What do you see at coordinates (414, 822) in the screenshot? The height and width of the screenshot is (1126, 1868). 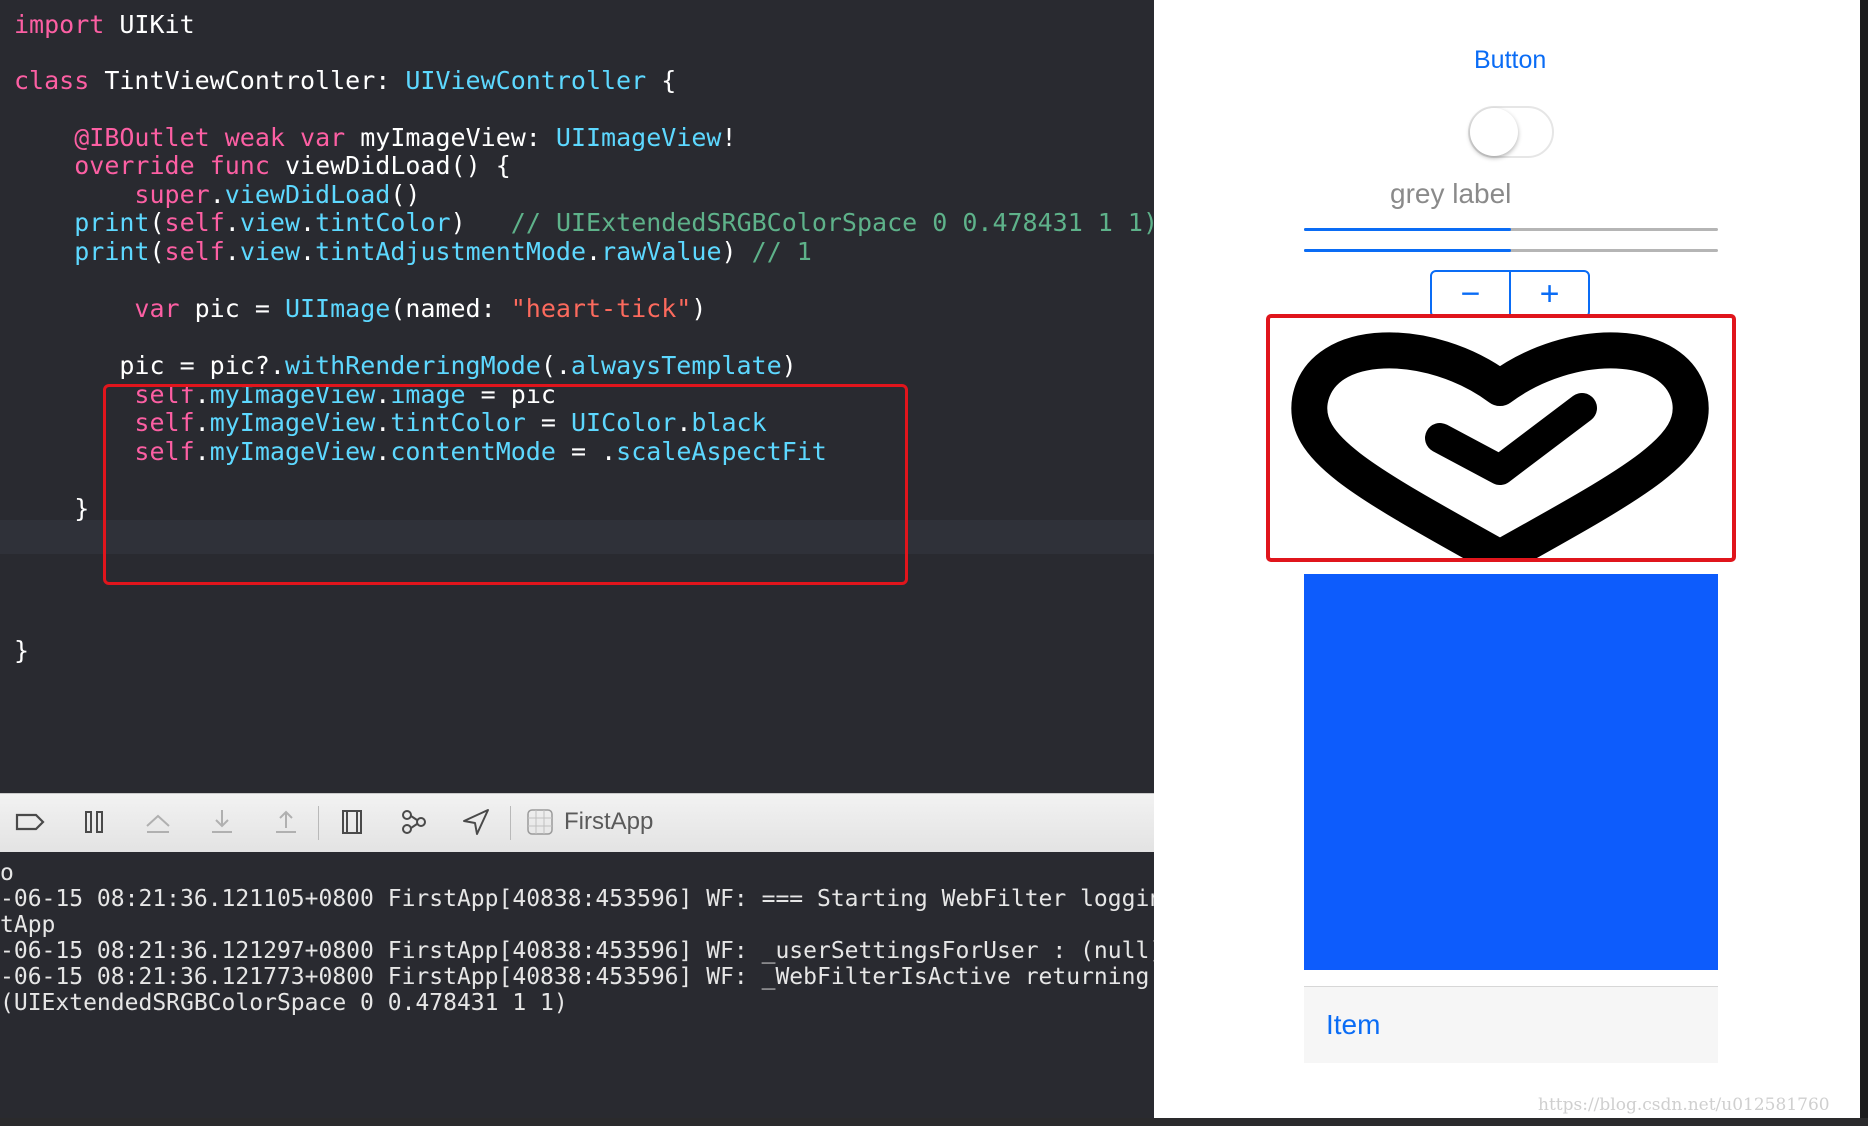 I see `memory-graph-icon` at bounding box center [414, 822].